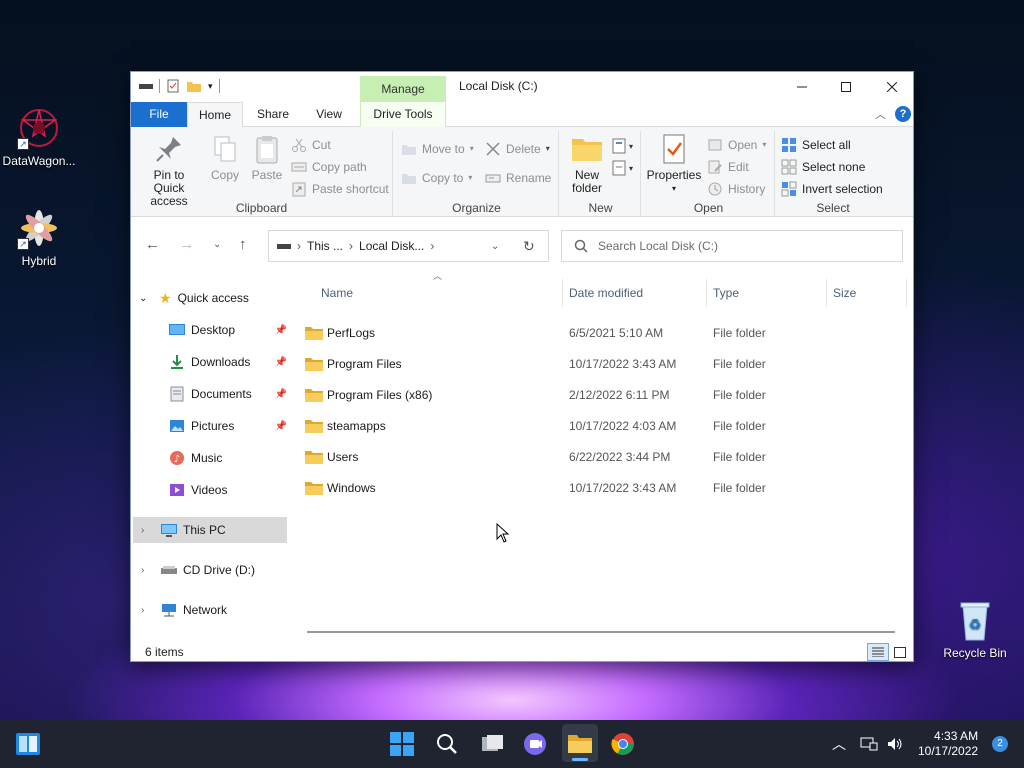  Describe the element at coordinates (311, 145) in the screenshot. I see `cut-button: Cut` at that location.